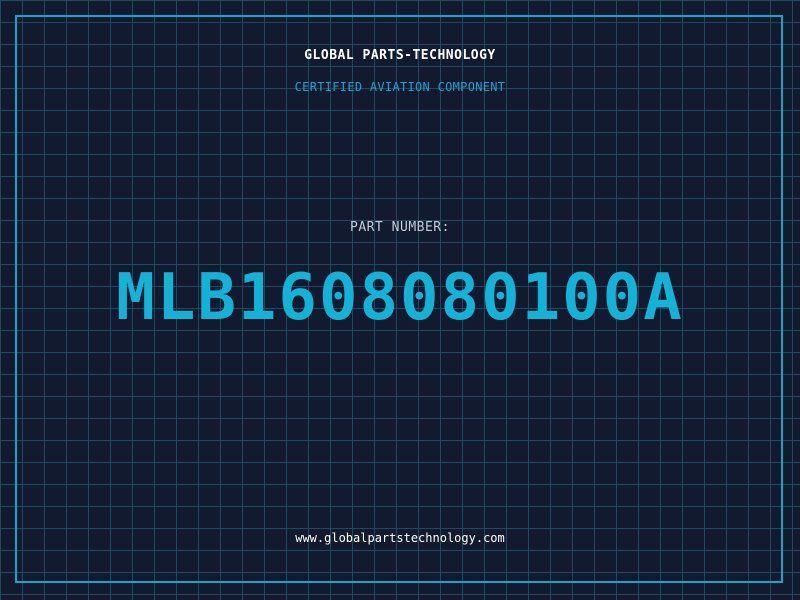 This screenshot has height=600, width=800. I want to click on website-link: www.globalpartstechnology.com, so click(400, 538).